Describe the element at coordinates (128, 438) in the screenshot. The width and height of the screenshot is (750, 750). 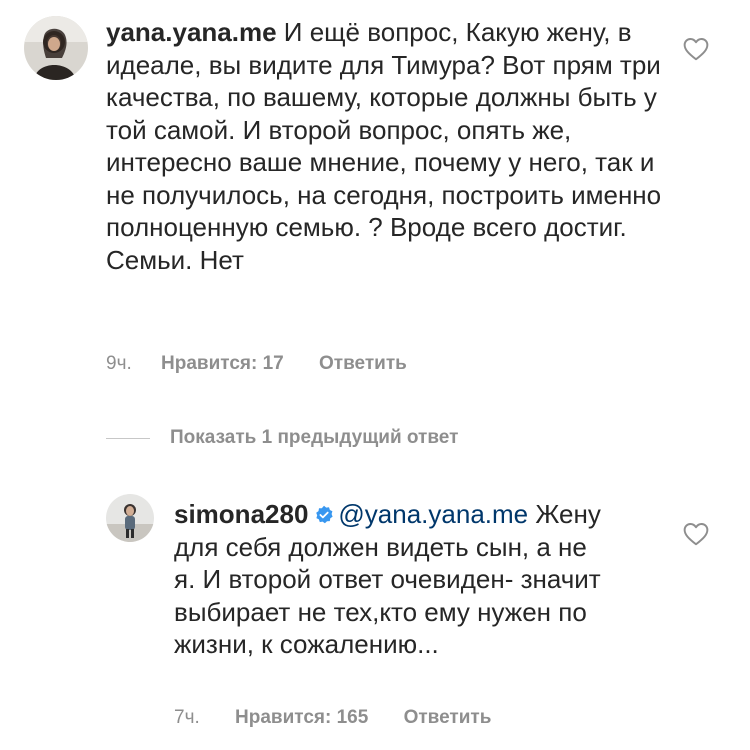
I see `divider-line` at that location.